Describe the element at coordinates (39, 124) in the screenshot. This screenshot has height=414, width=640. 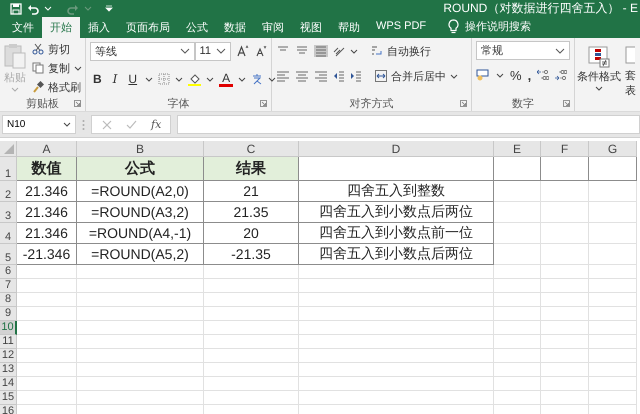
I see `name-box: N10` at that location.